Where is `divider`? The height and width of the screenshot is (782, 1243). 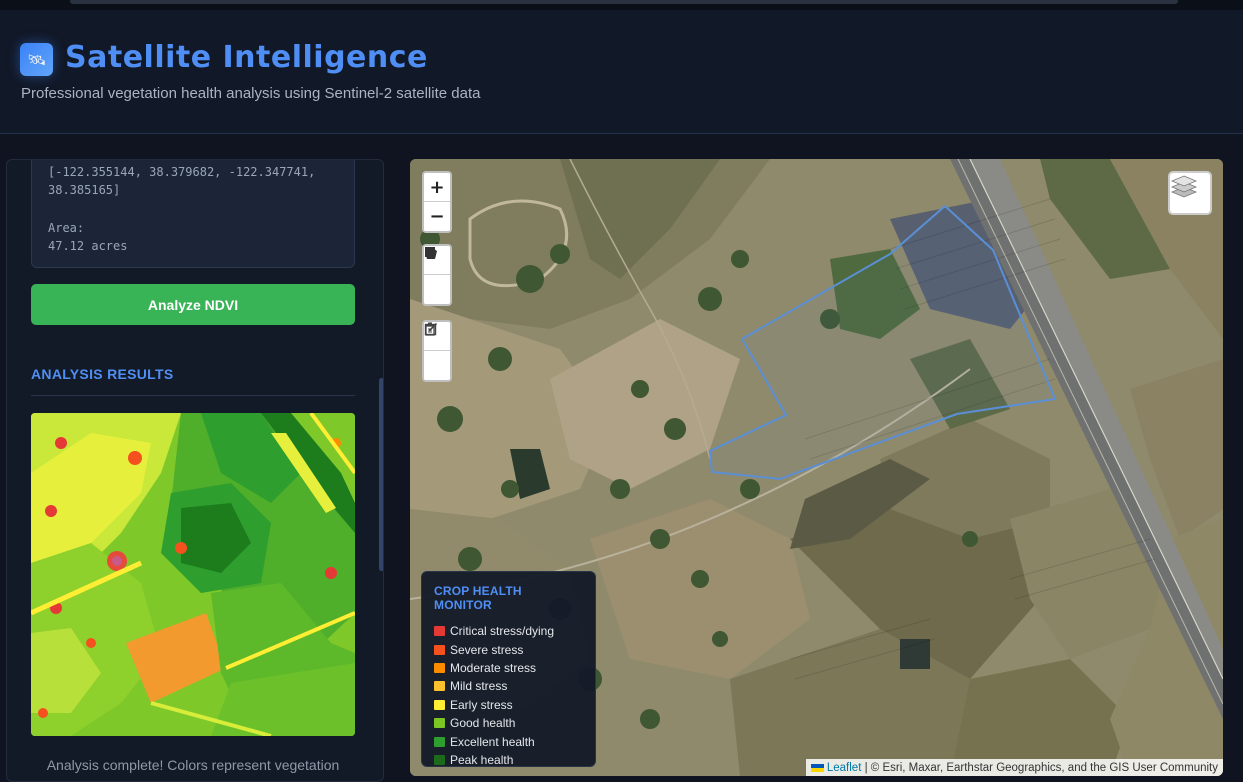 divider is located at coordinates (193, 395).